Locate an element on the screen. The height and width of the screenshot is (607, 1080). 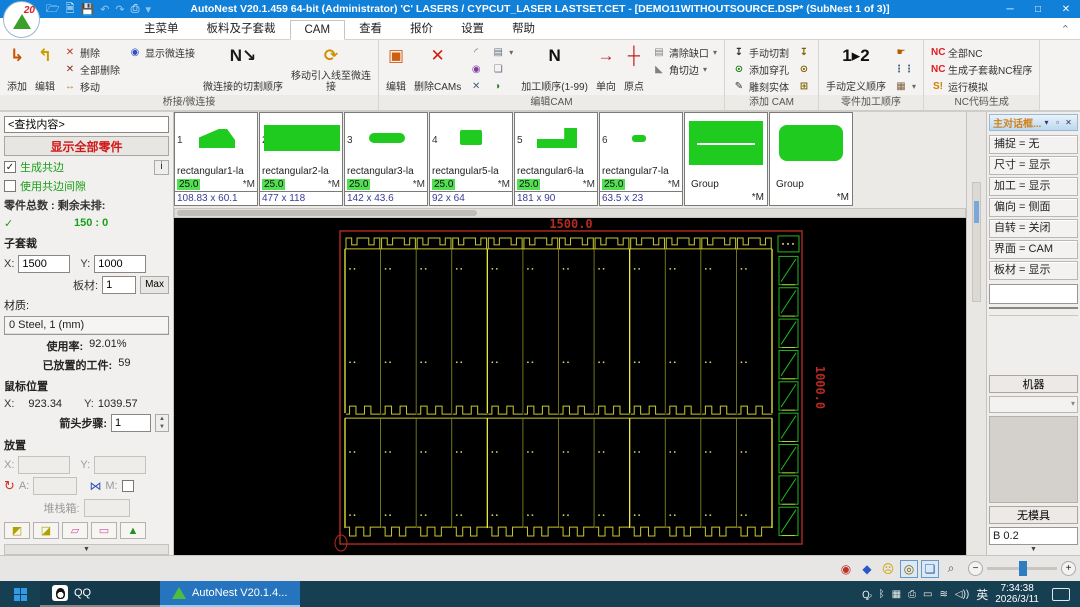
blue-app-icon: ▦ is located at coordinates (896, 594).